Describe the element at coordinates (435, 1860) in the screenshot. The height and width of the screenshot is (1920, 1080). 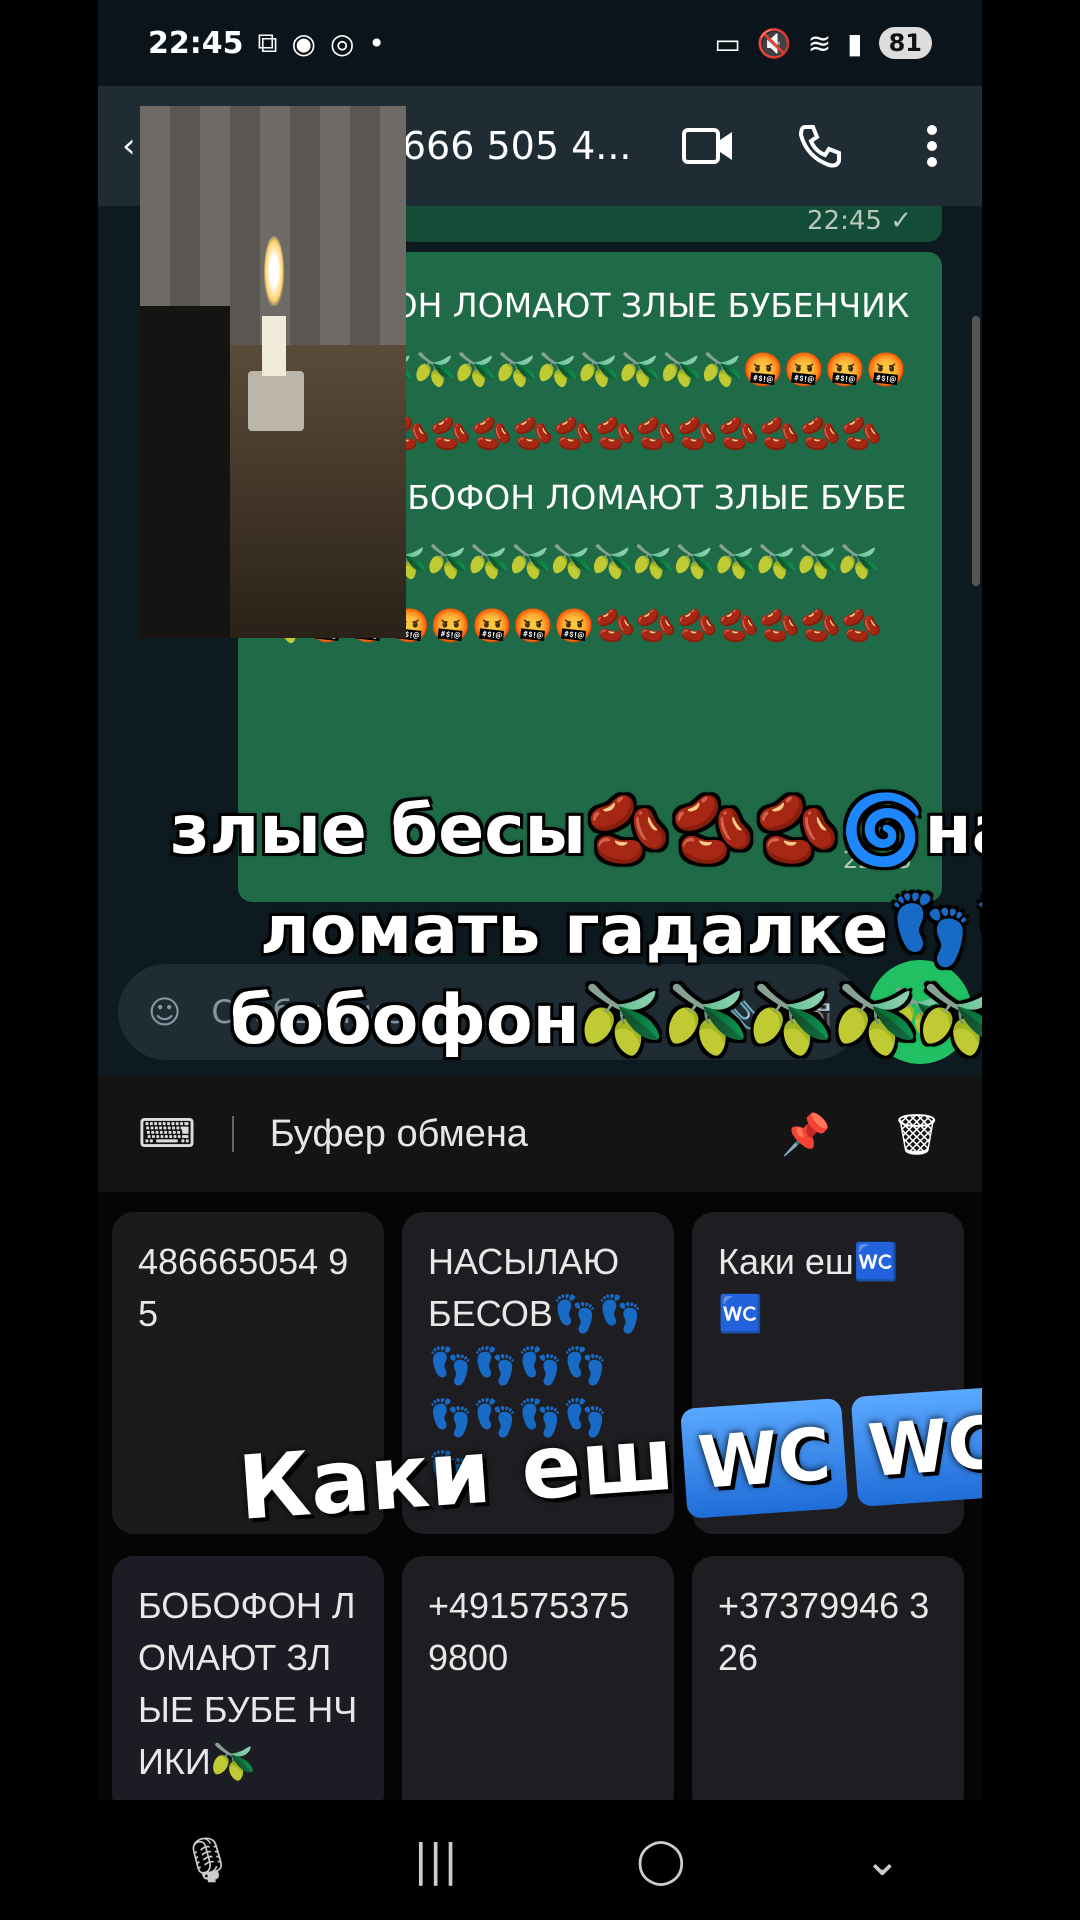
I see `recents-icon: |||` at that location.